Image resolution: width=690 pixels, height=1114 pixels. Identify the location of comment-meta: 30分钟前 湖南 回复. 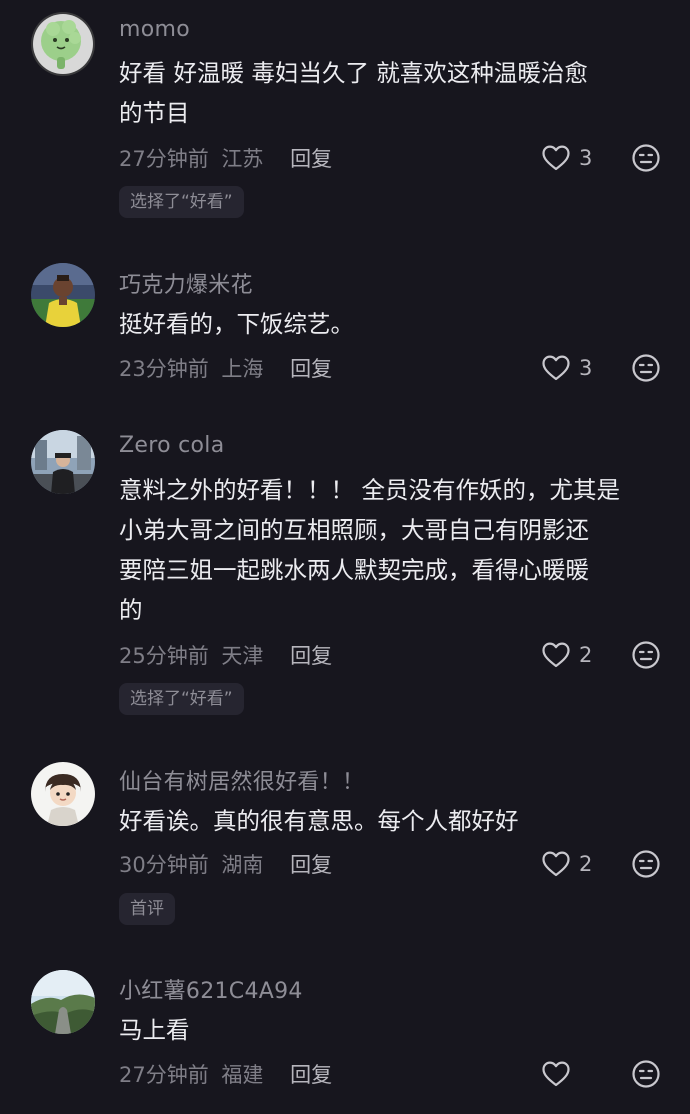
(225, 864).